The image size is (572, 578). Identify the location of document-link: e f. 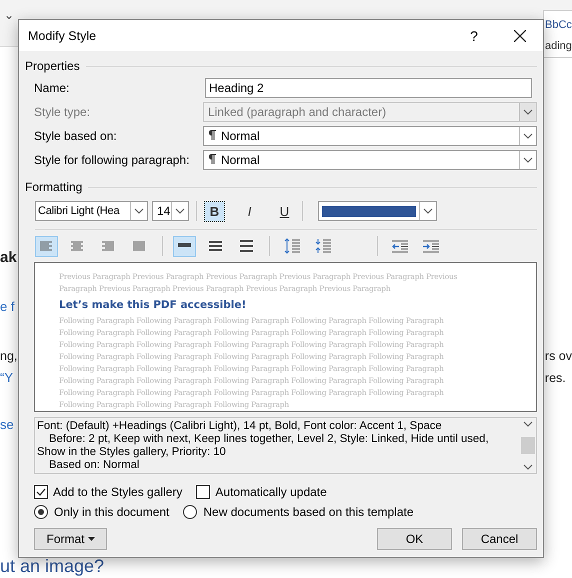
(7, 307).